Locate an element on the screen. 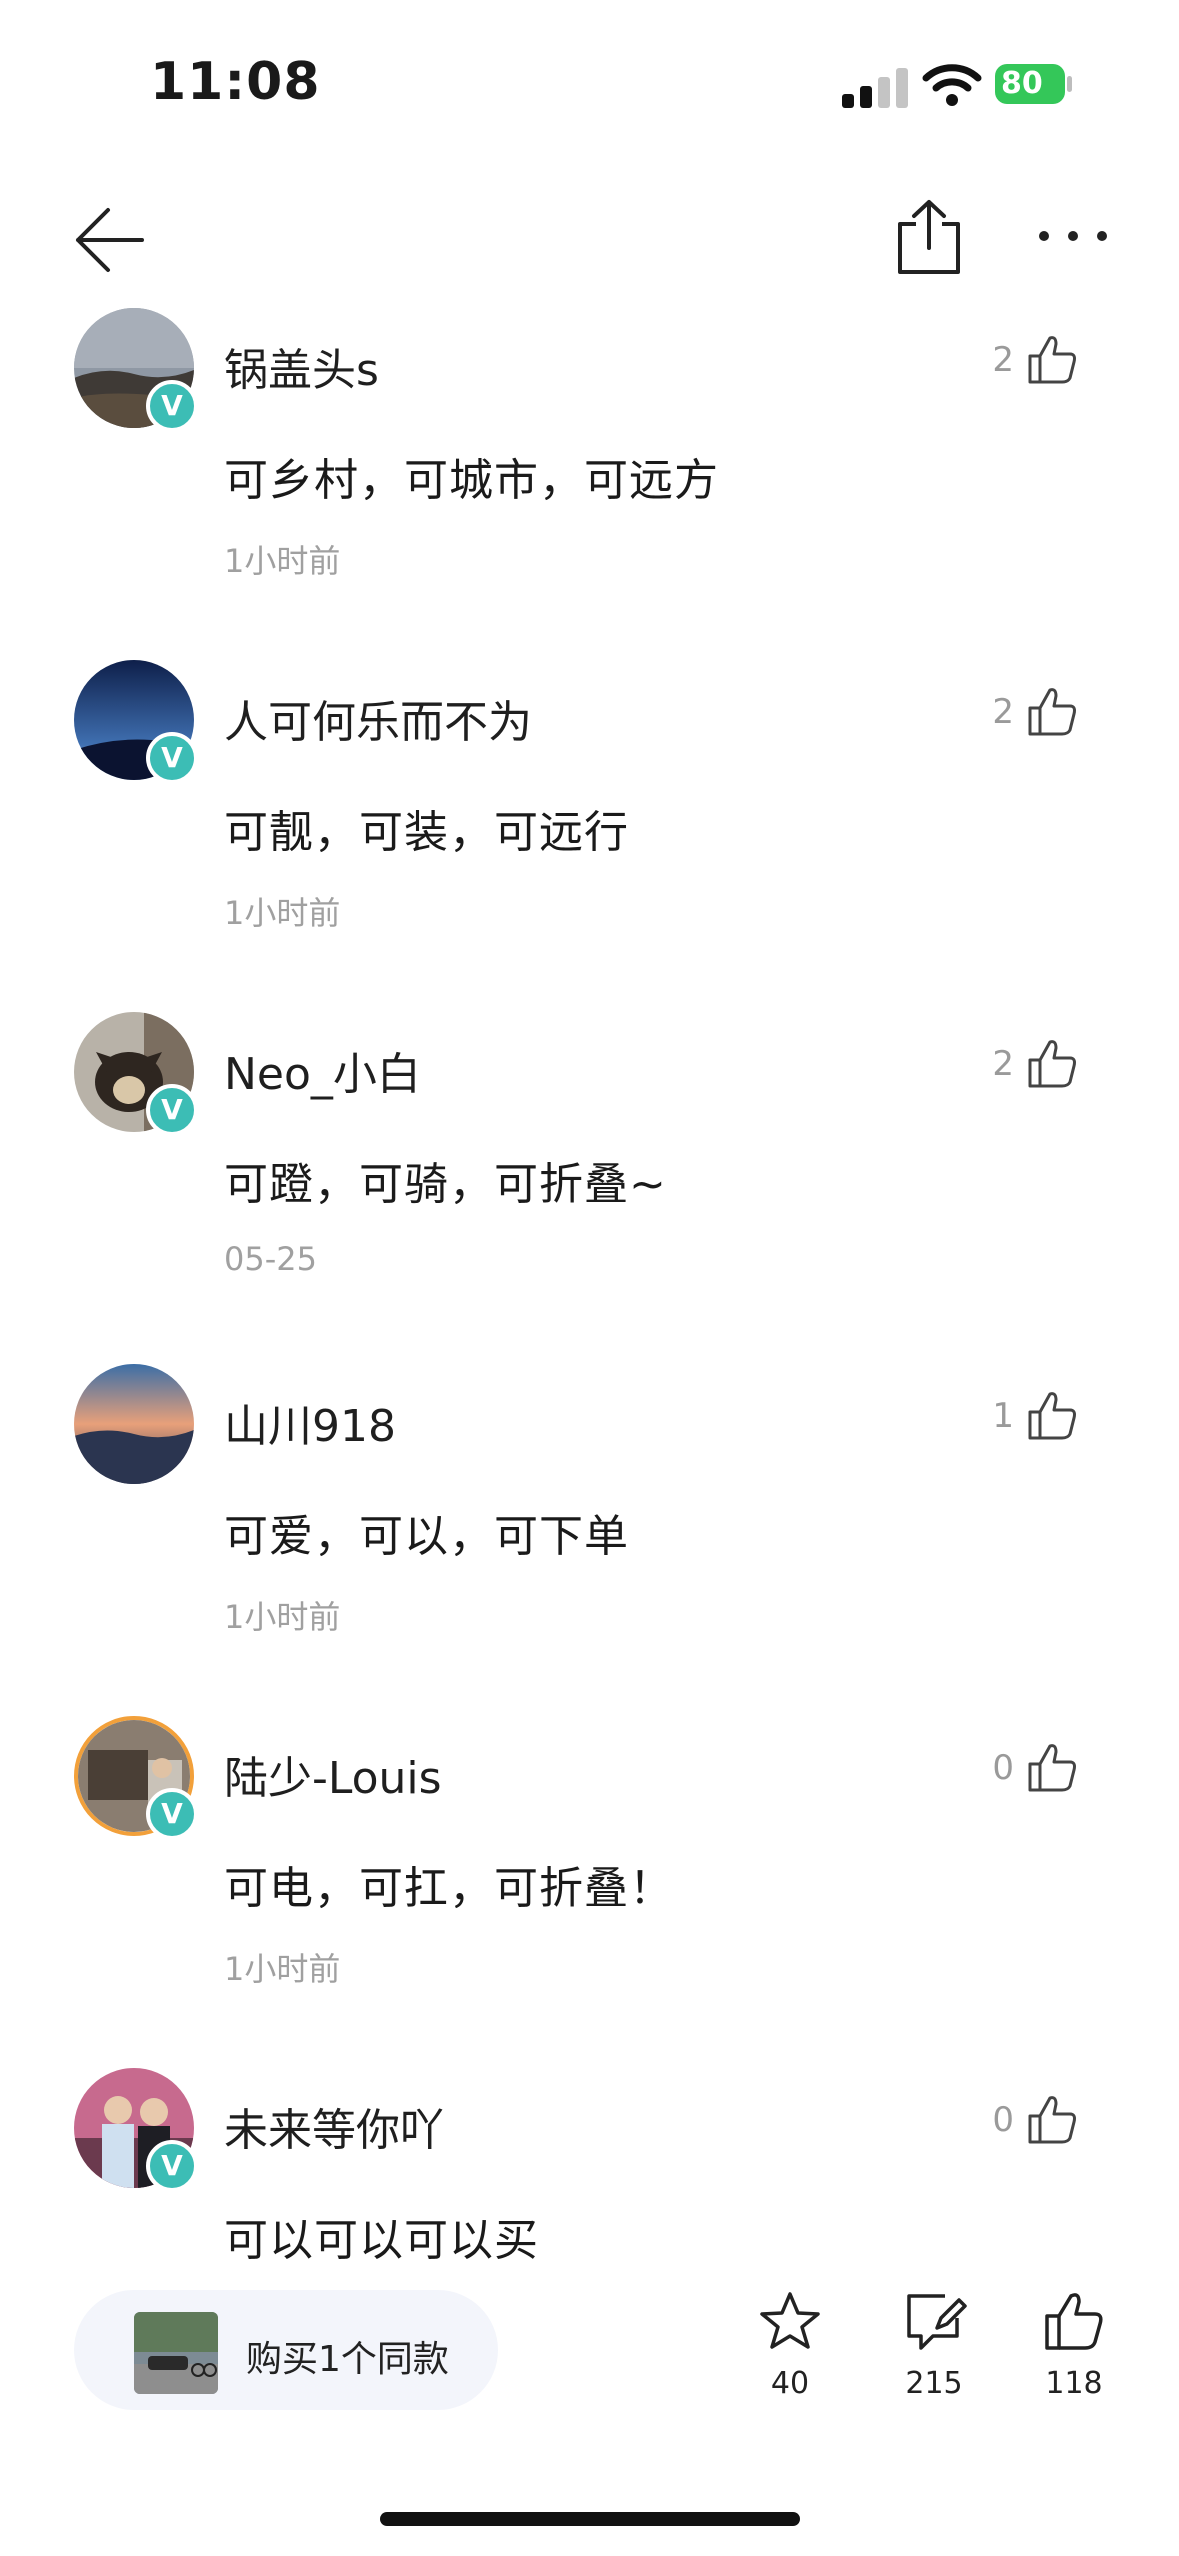  bottom-action-bar: 购买1个同款 40 215 118 is located at coordinates (589, 2360).